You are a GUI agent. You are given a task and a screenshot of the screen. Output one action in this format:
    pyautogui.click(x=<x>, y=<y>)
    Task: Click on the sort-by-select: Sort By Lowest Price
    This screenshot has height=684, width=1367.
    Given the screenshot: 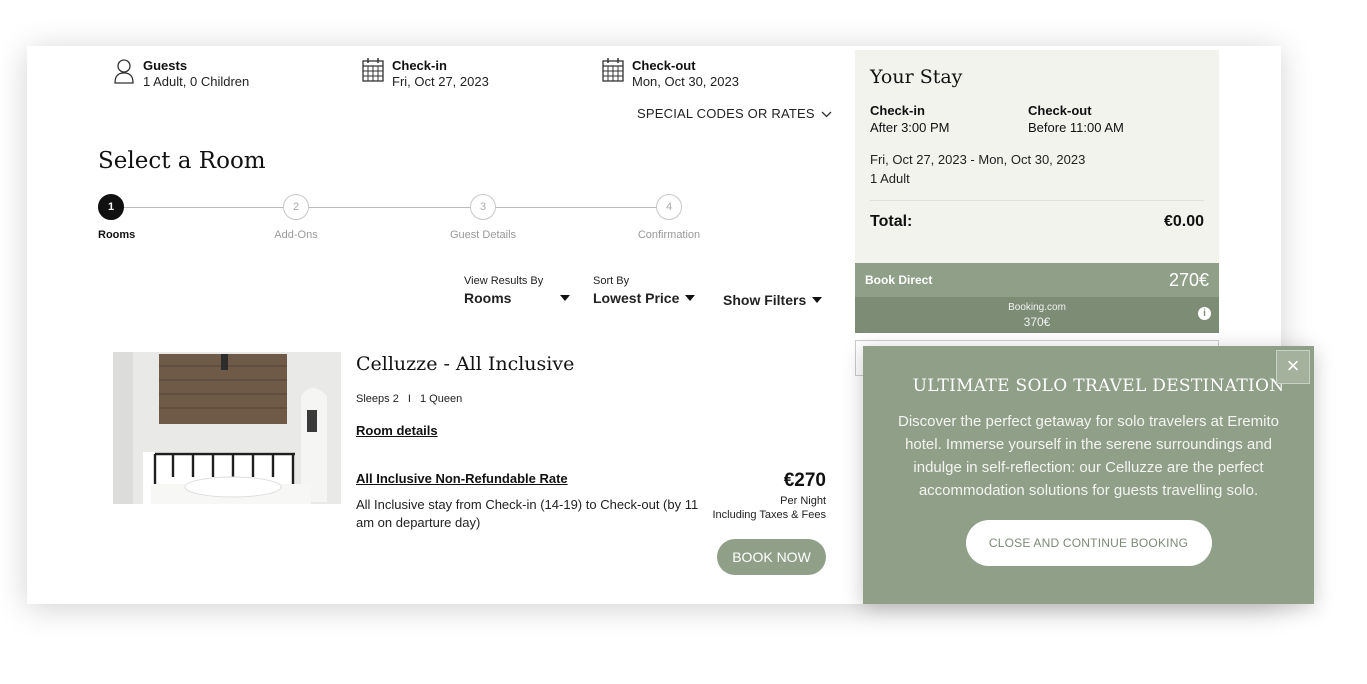 What is the action you would take?
    pyautogui.click(x=644, y=290)
    